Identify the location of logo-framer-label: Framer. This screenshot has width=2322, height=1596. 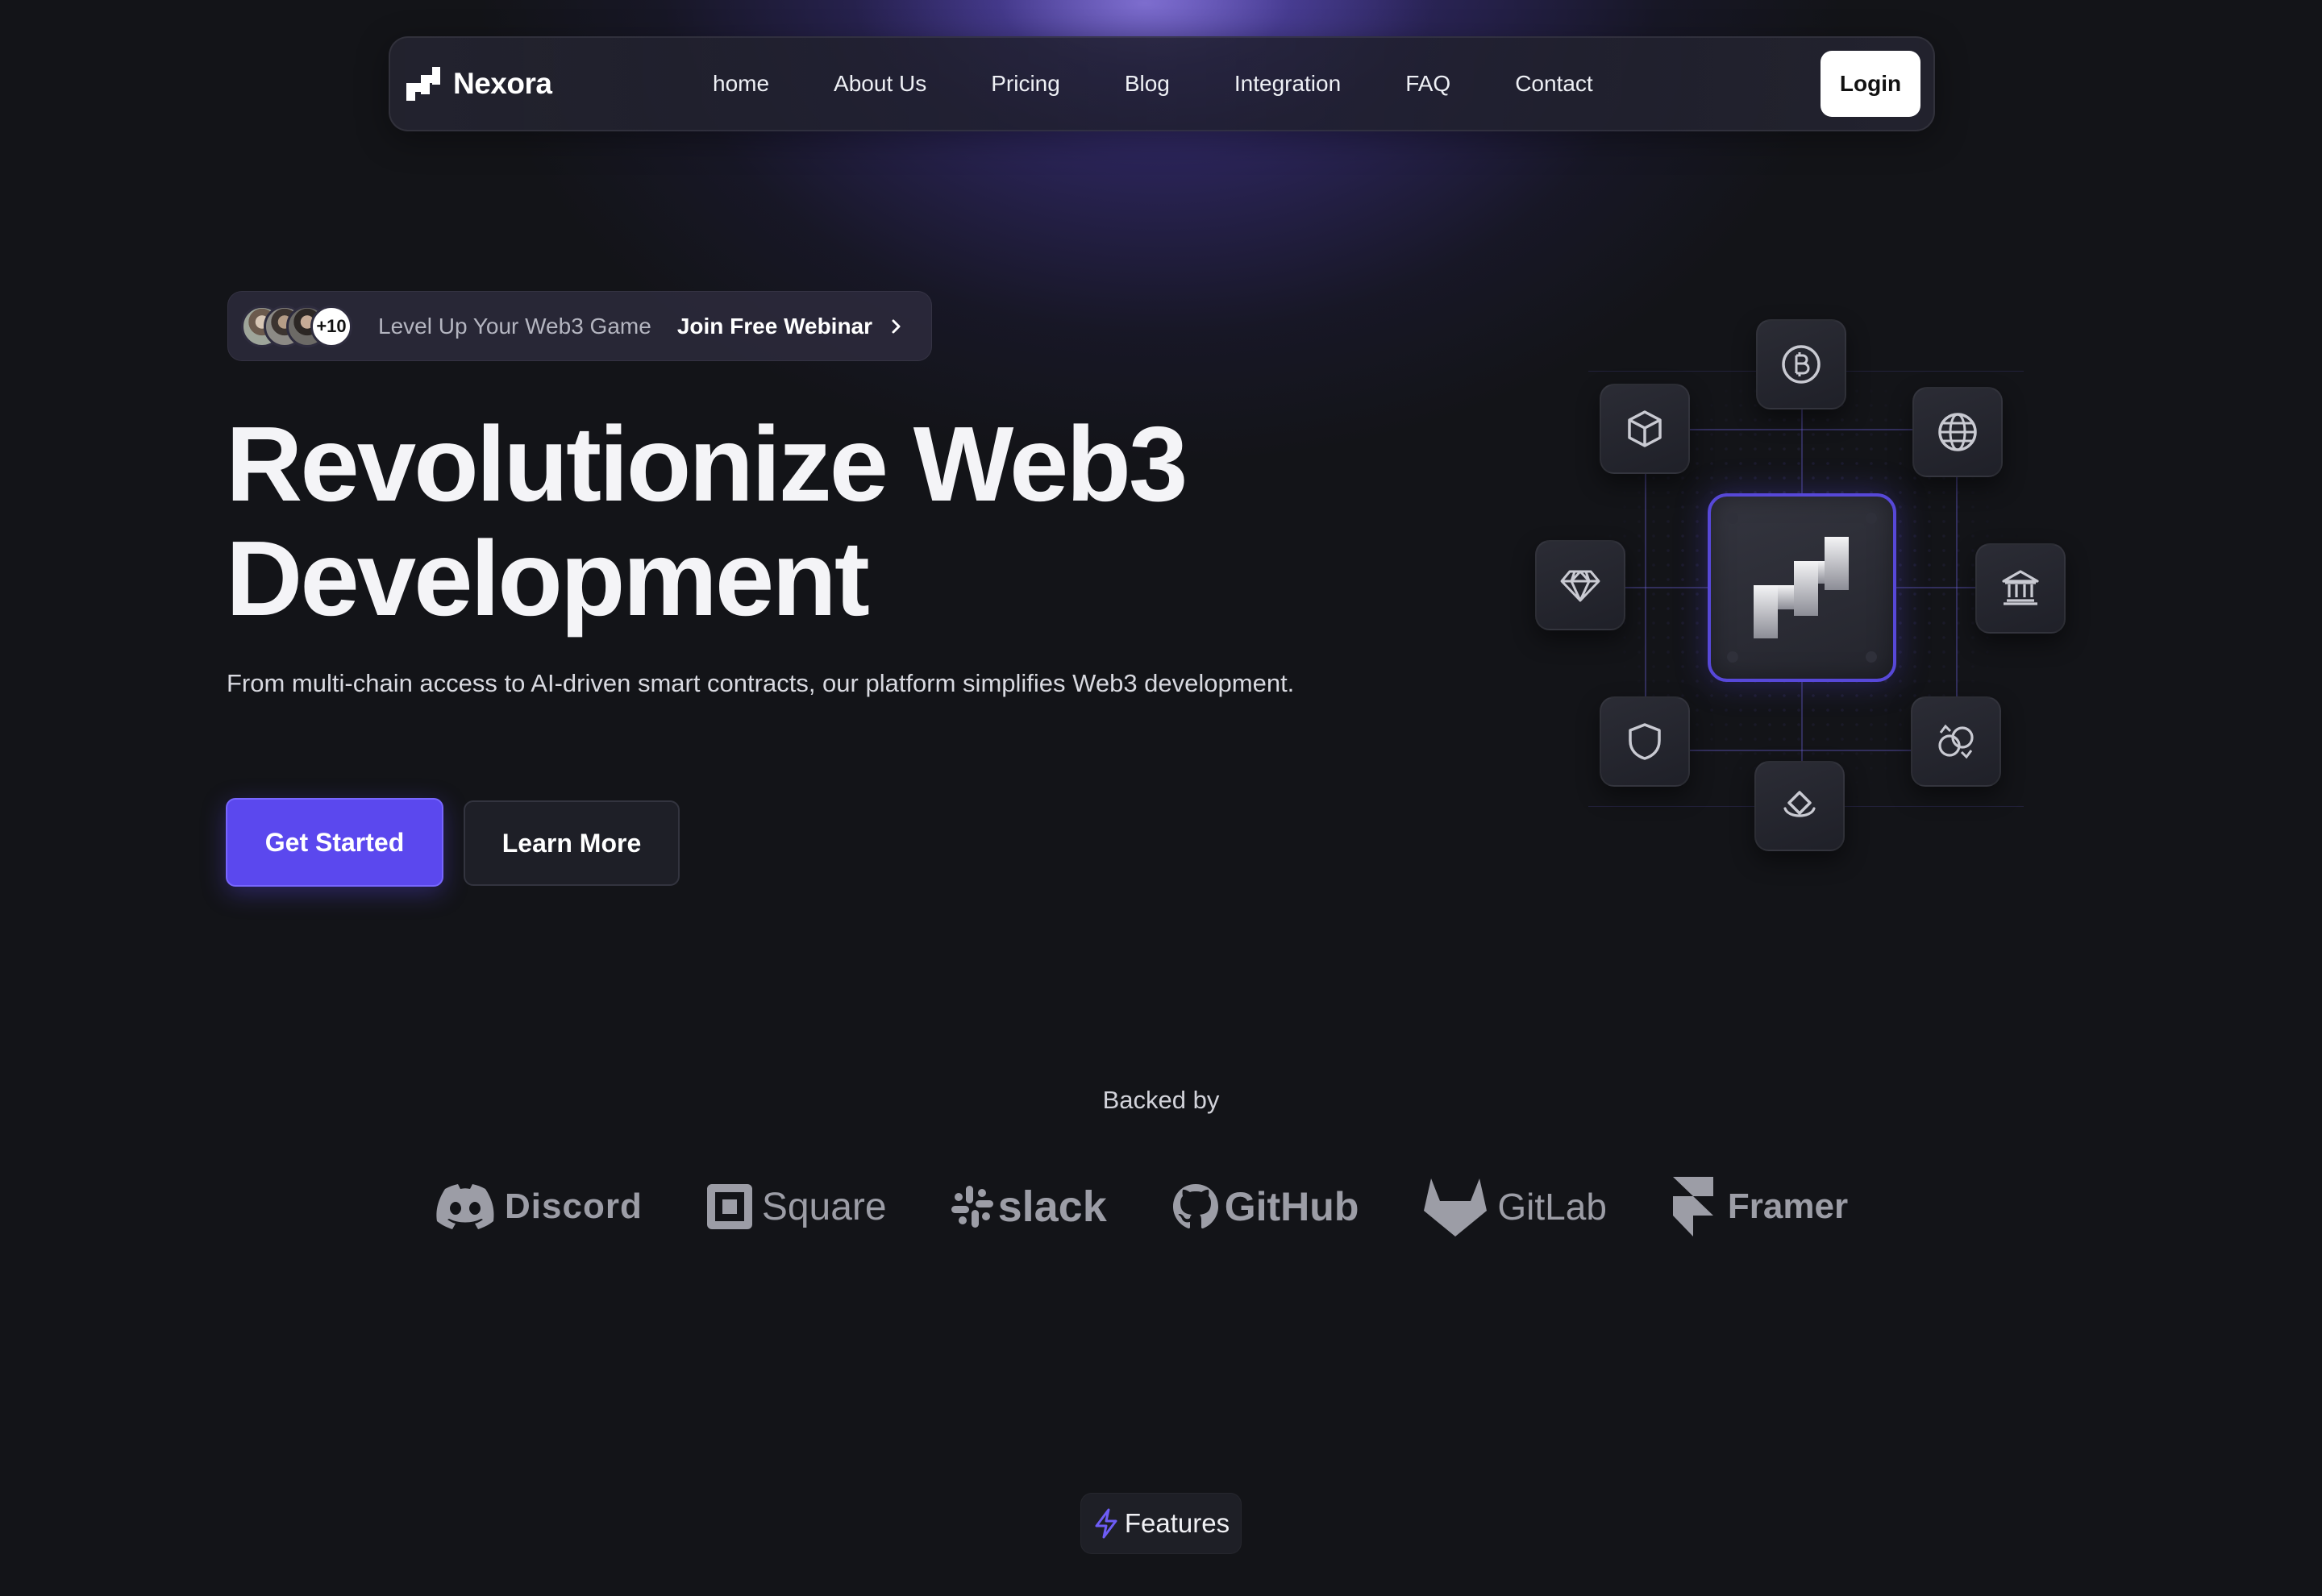
(1788, 1206).